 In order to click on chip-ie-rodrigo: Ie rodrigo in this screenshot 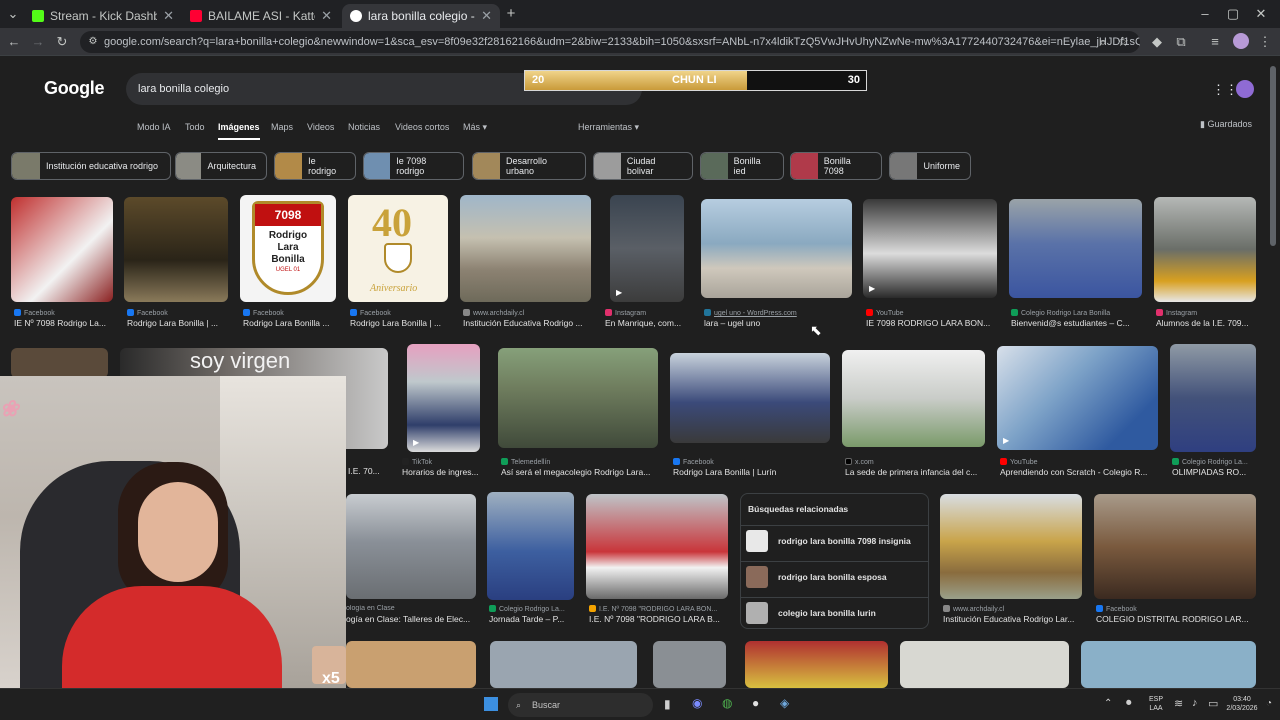, I will do `click(315, 166)`.